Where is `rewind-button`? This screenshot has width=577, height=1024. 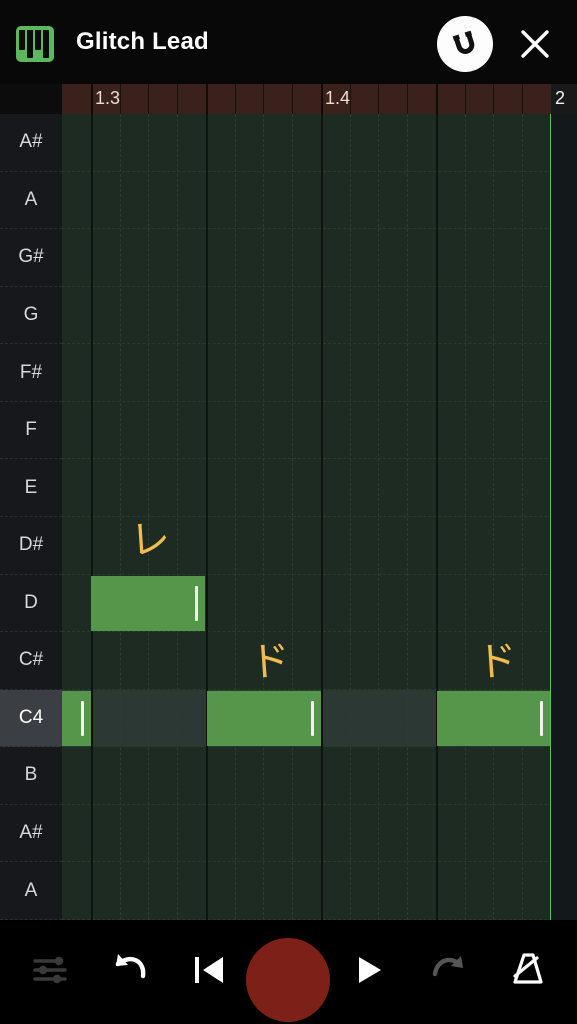
rewind-button is located at coordinates (210, 972).